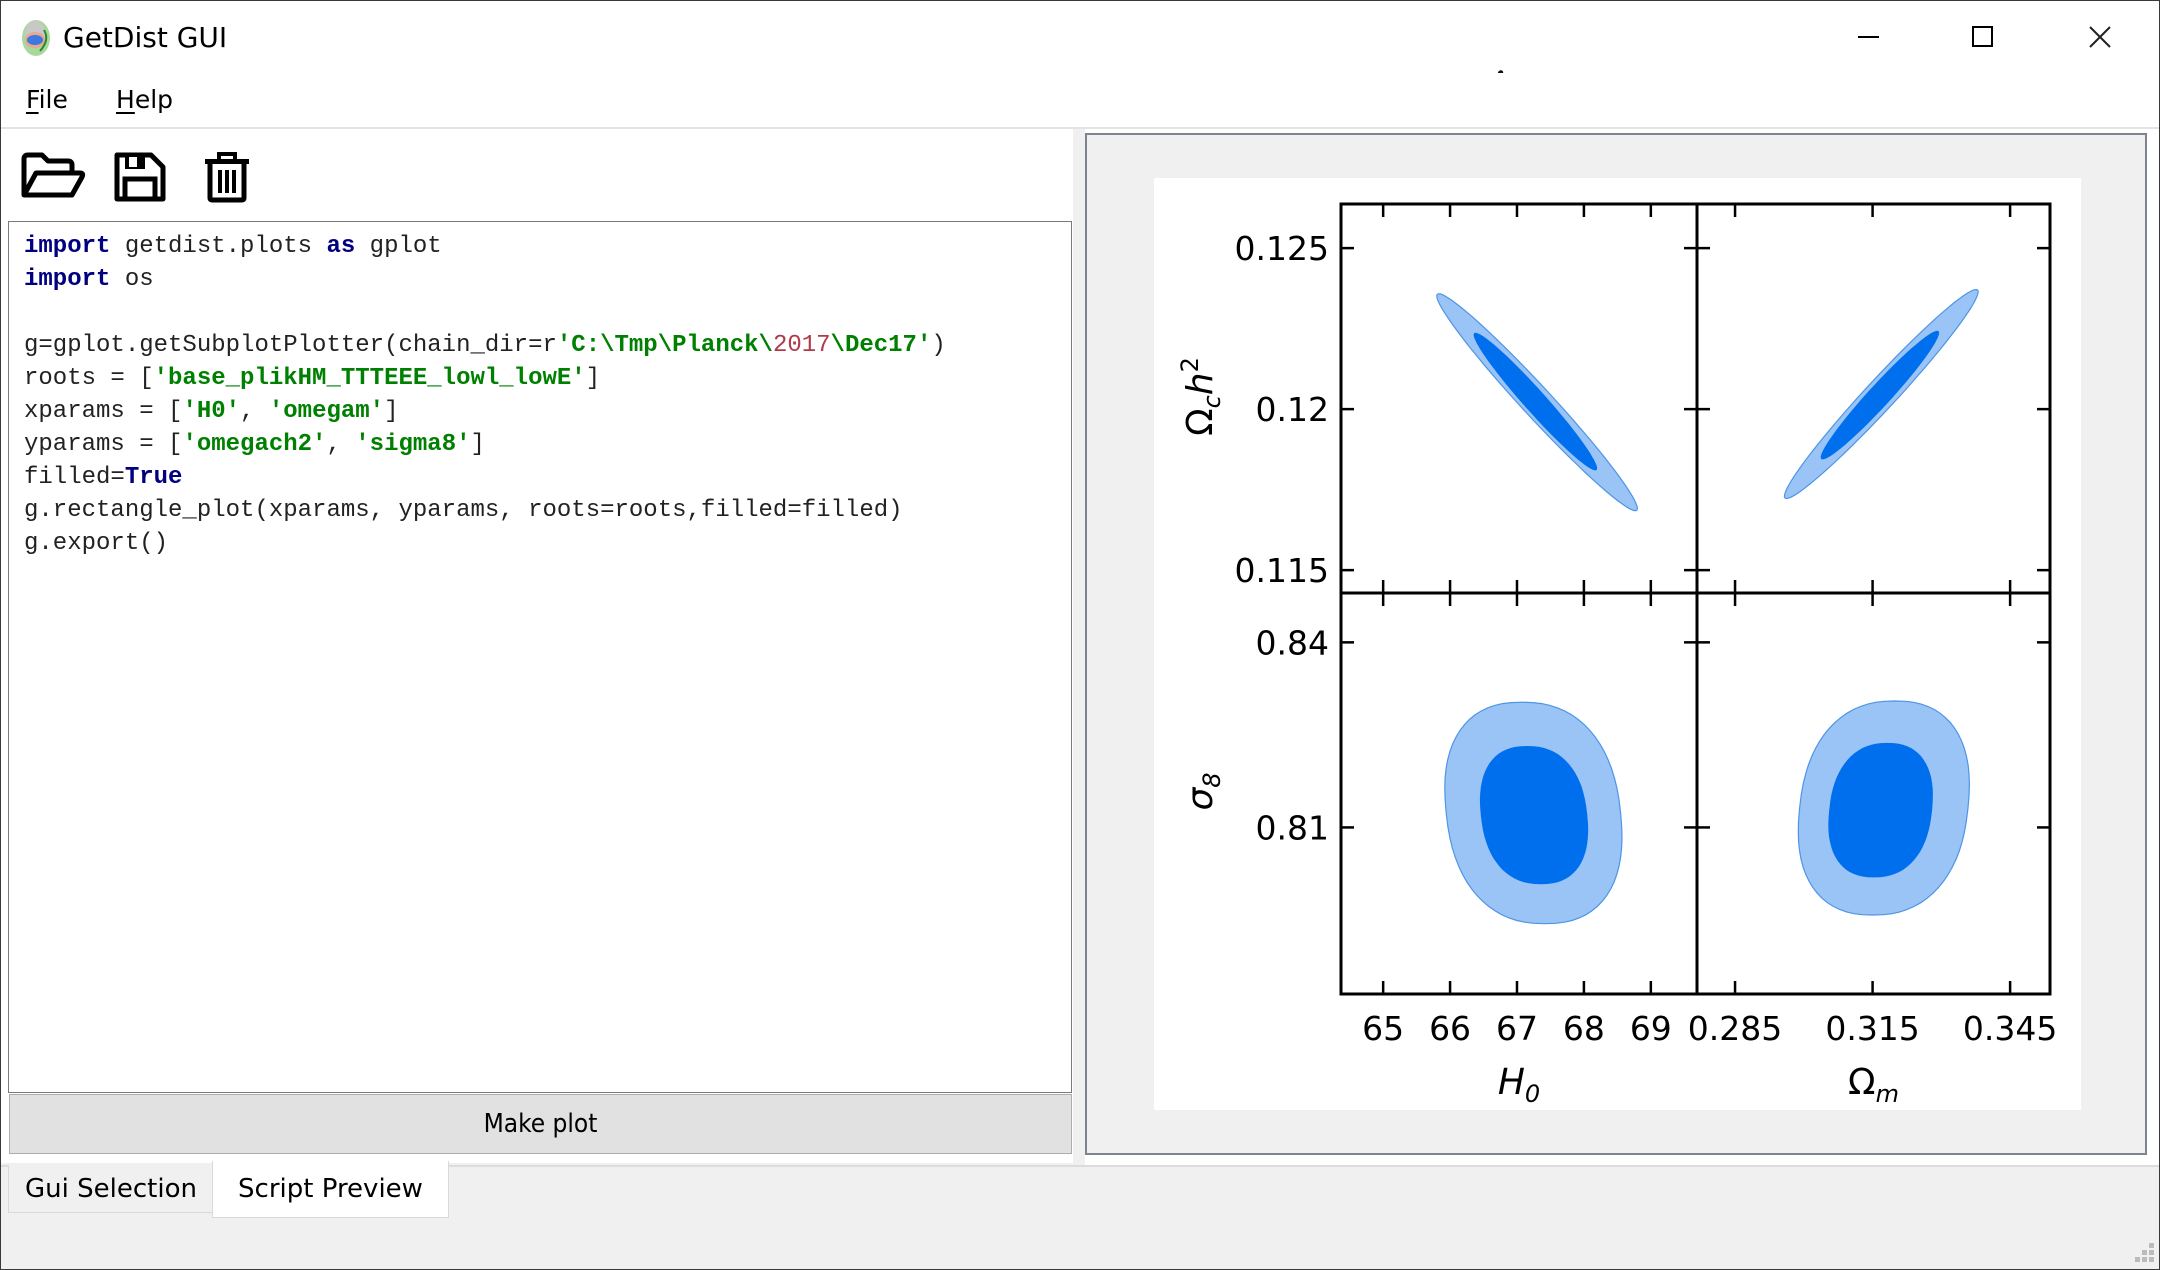  Describe the element at coordinates (1292, 642) in the screenshot. I see `y-tick-label: 0.84` at that location.